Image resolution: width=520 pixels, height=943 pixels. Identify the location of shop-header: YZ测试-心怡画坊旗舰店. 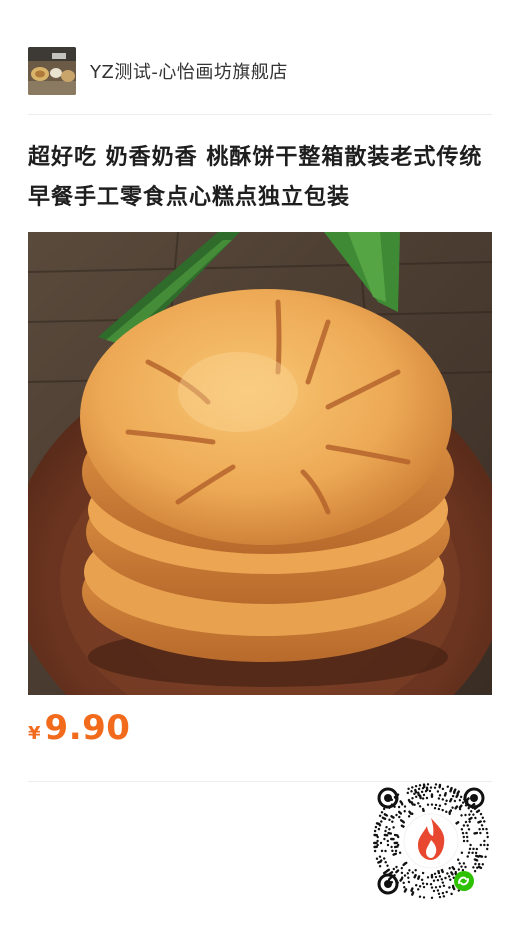
(260, 71).